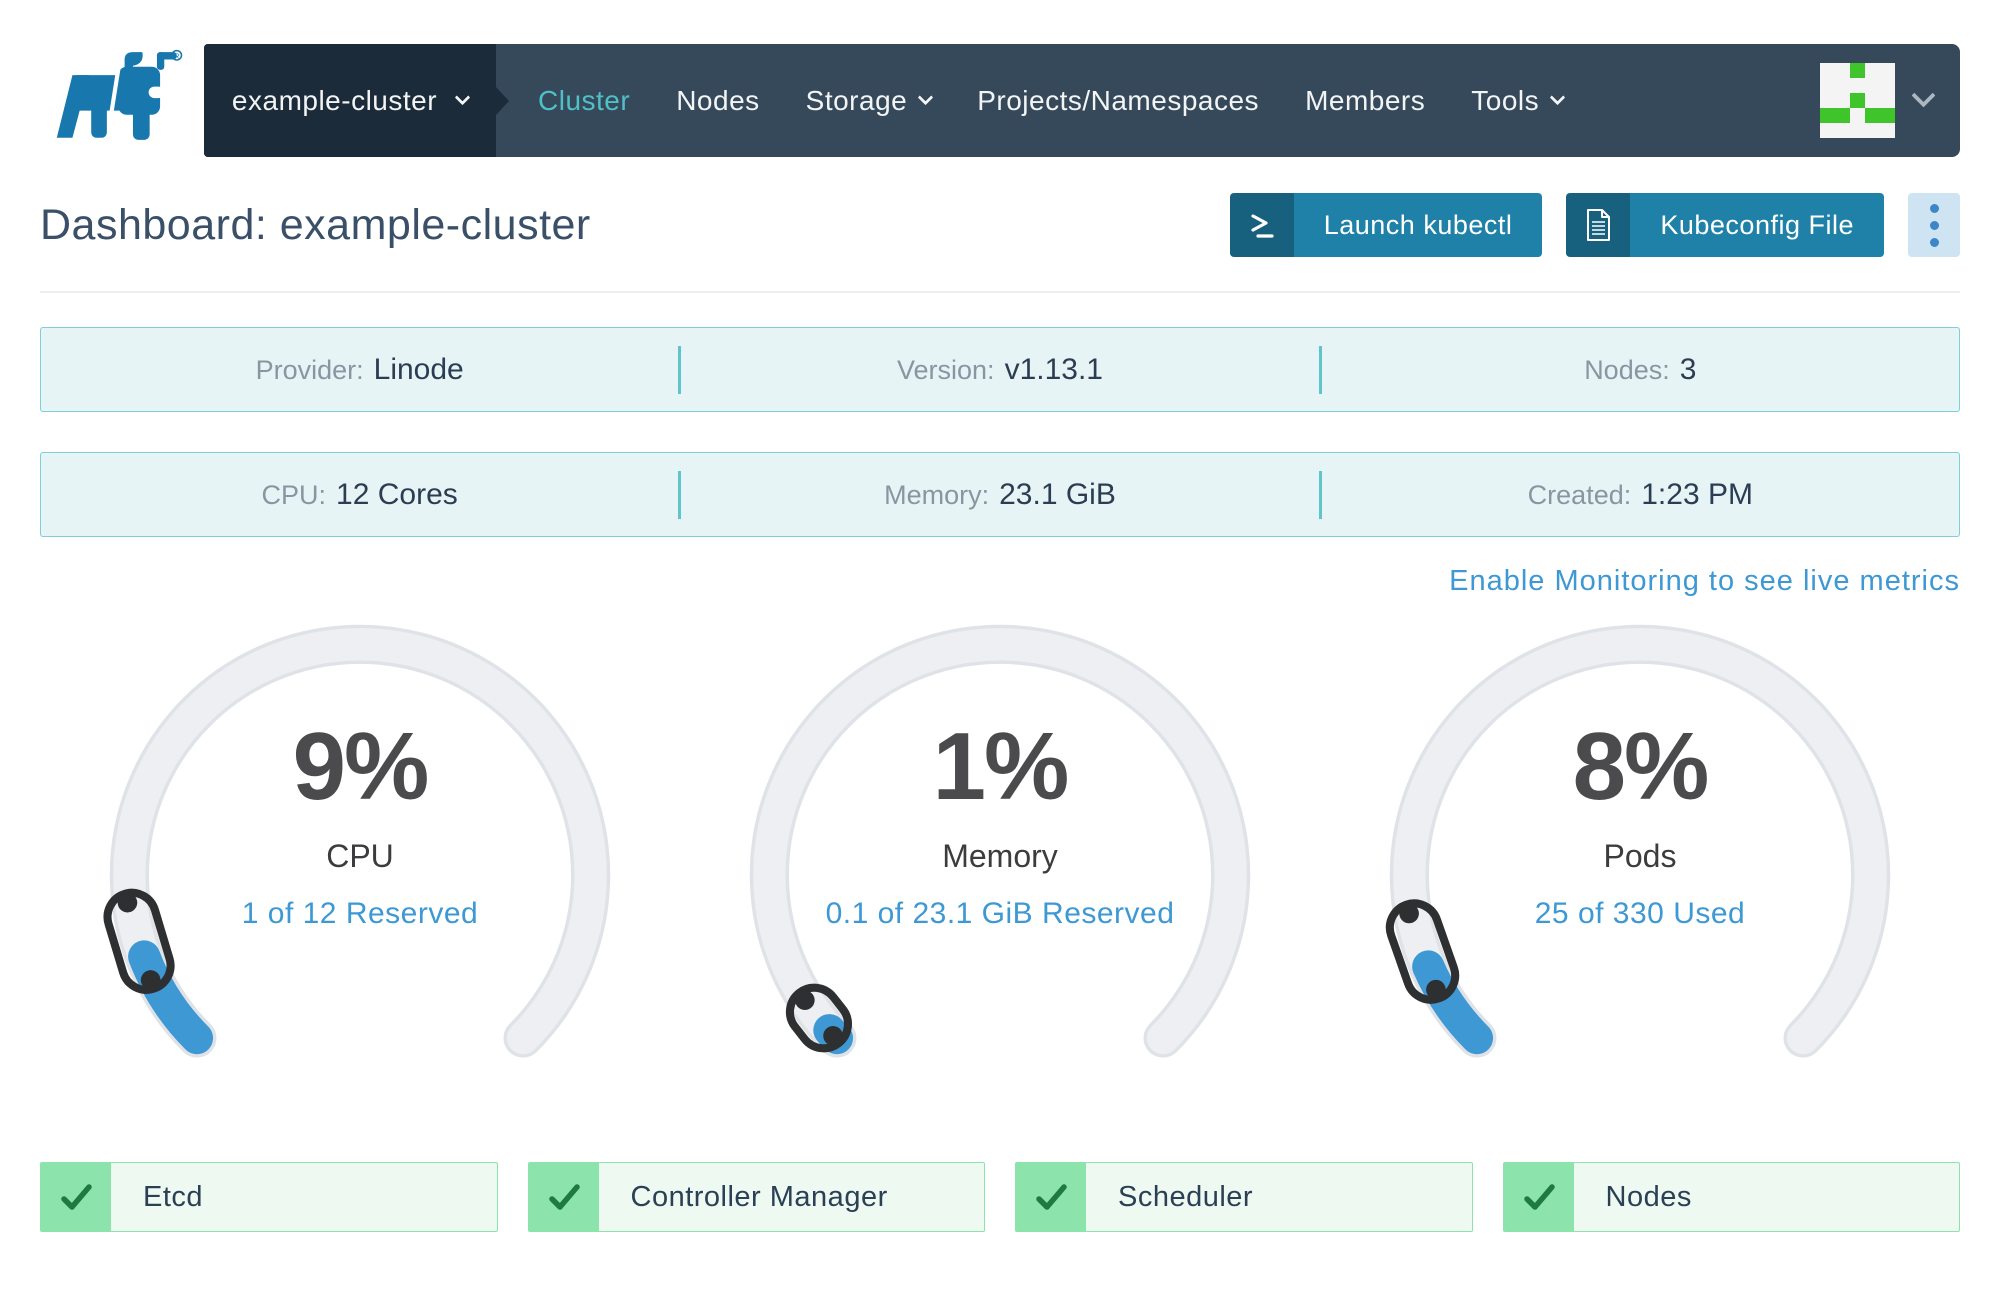 This screenshot has width=2000, height=1295. I want to click on info-provider: Provider: Linode, so click(359, 370).